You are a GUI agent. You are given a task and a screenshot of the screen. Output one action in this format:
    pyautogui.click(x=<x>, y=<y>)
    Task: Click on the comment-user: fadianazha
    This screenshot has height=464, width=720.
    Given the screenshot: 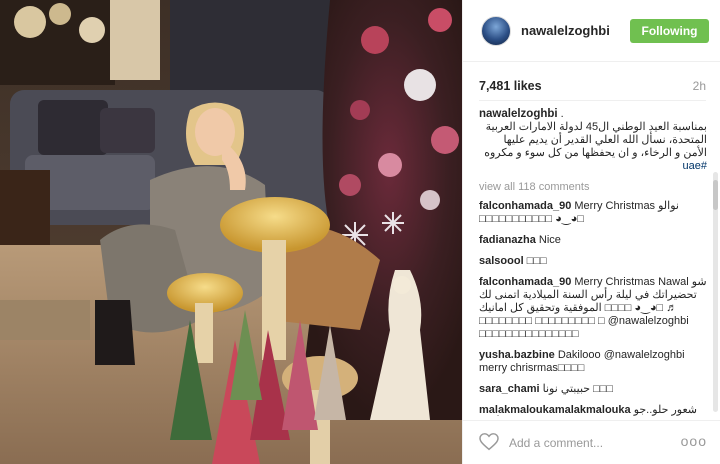 What is the action you would take?
    pyautogui.click(x=507, y=240)
    